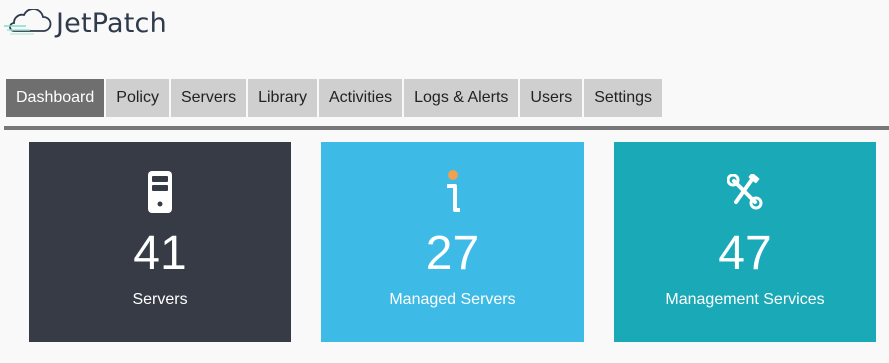 Image resolution: width=889 pixels, height=363 pixels. I want to click on tab-logs-alerts: Logs & Alerts, so click(461, 98).